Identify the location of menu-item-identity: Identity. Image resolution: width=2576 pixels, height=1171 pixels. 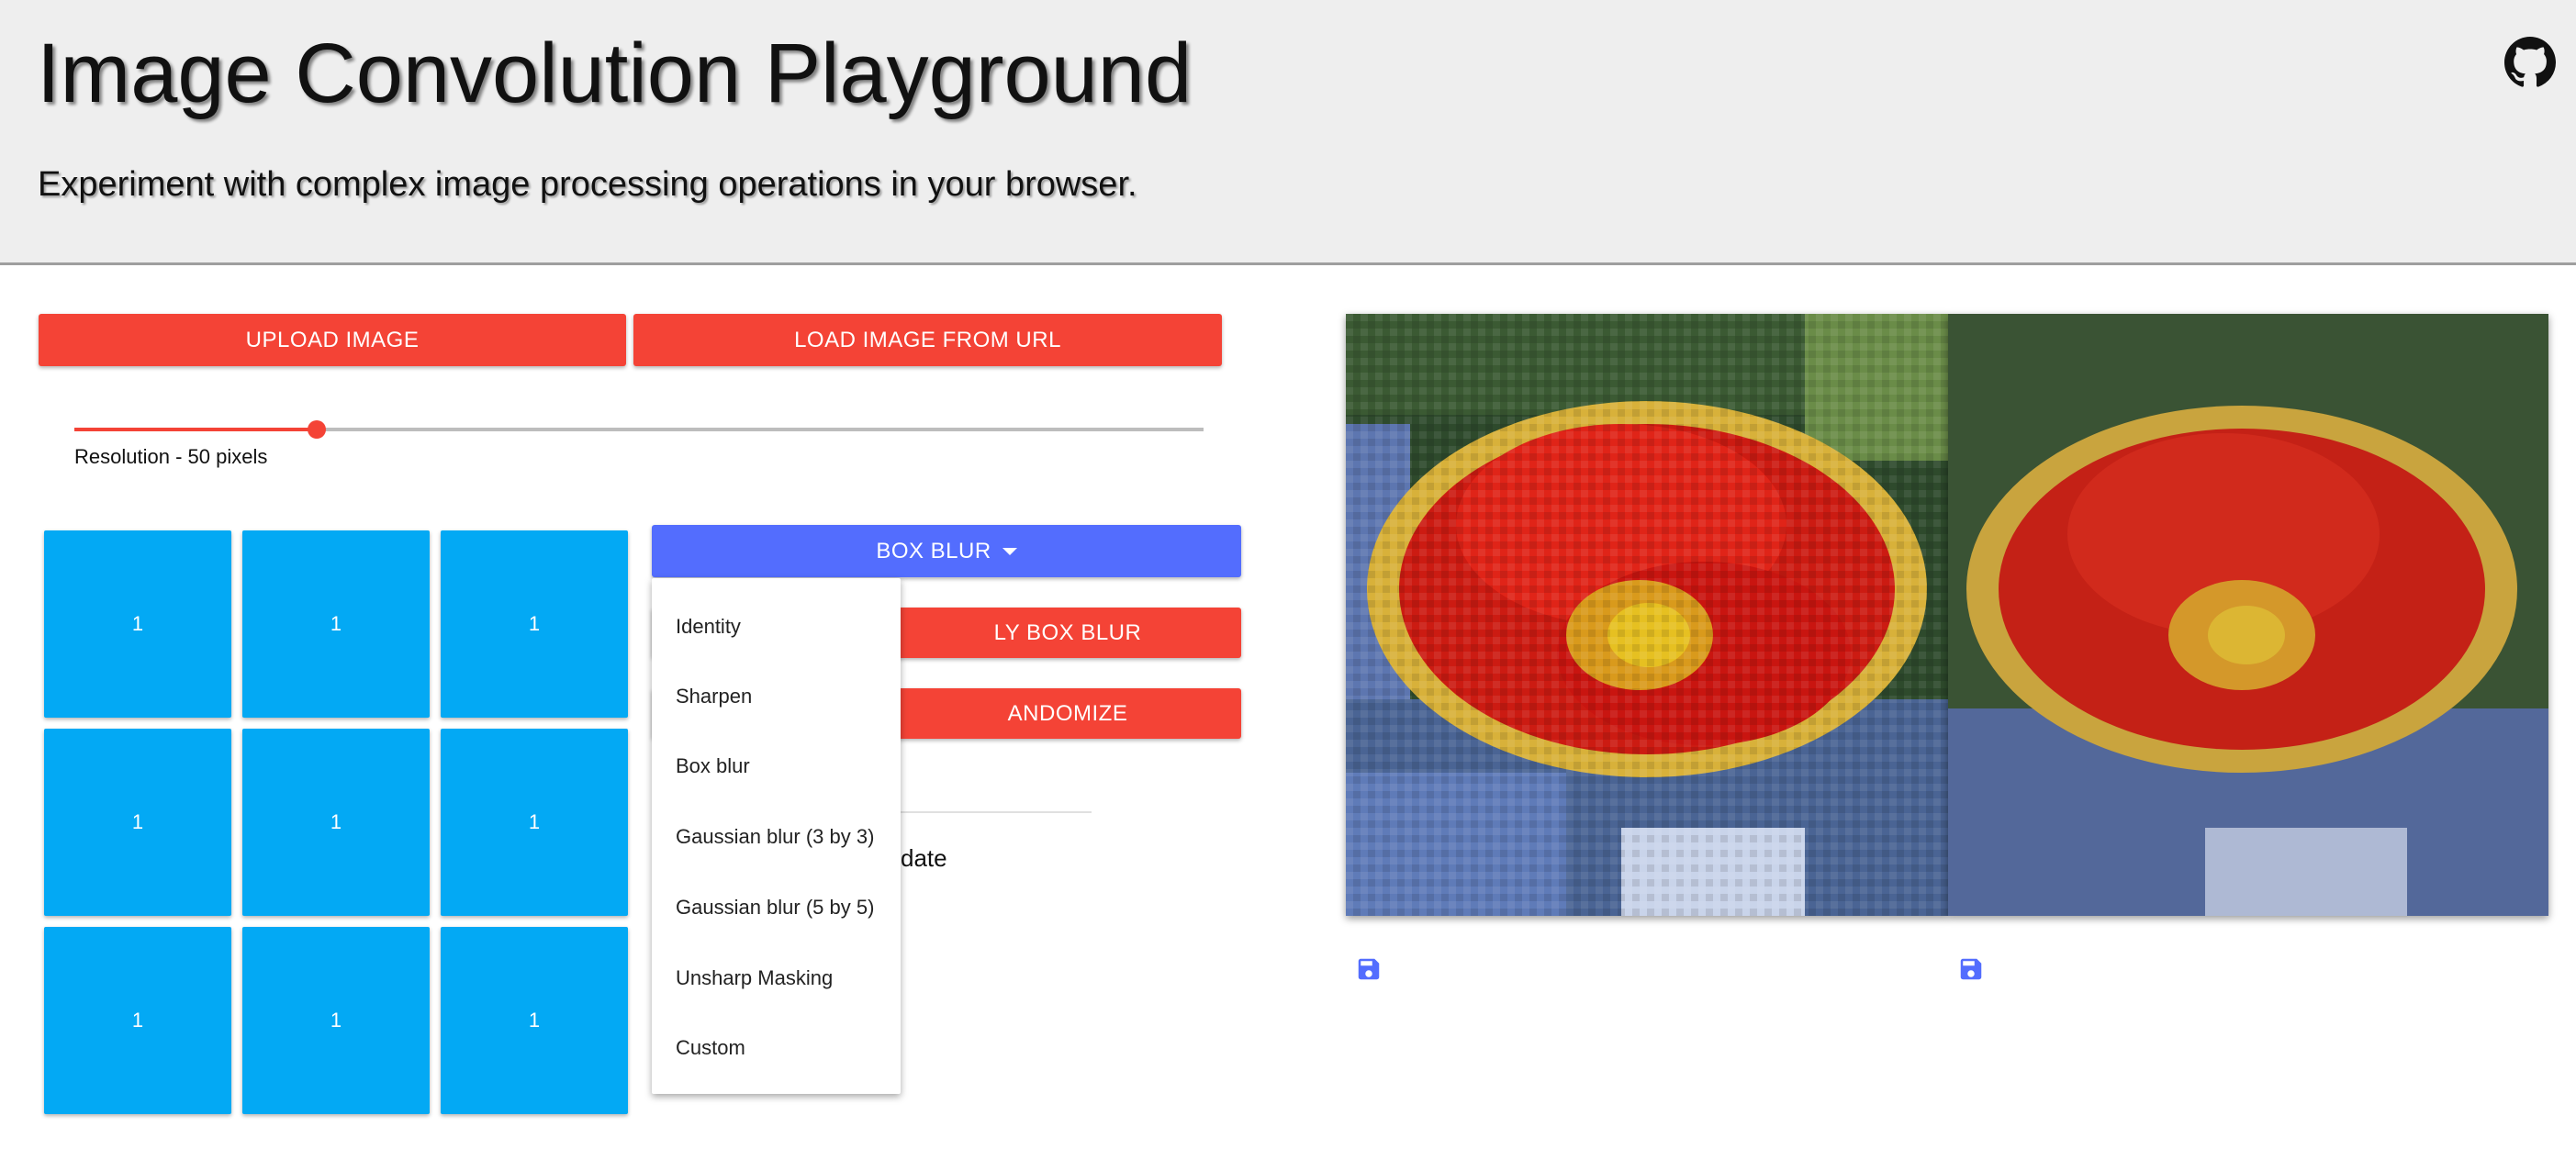
(708, 627).